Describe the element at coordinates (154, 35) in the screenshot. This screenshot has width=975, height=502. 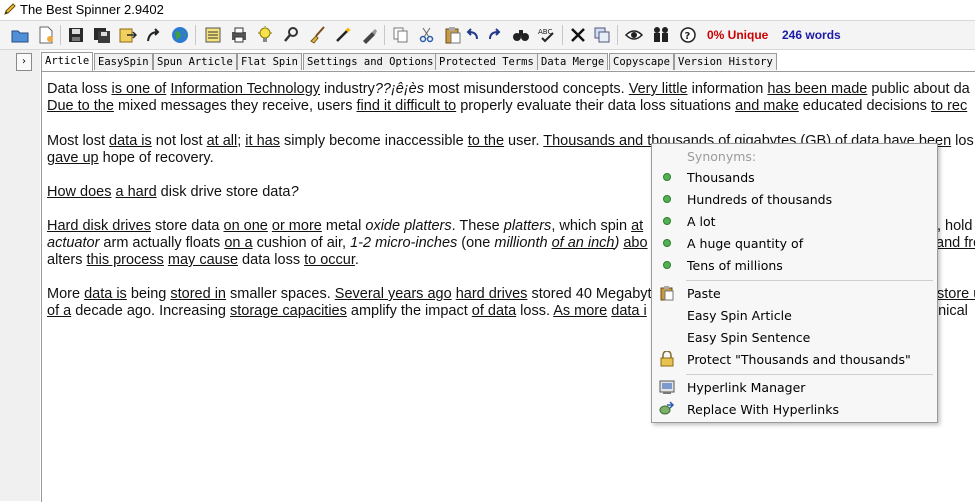
I see `redo-arrow-icon` at that location.